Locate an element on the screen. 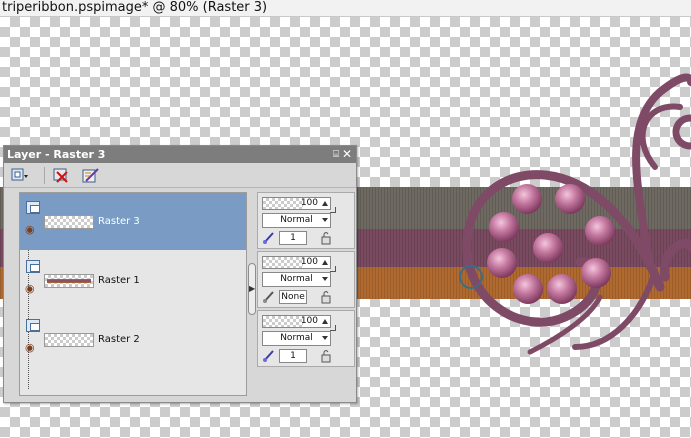  layer-props-raster-3: 100 Normal 1 is located at coordinates (306, 220).